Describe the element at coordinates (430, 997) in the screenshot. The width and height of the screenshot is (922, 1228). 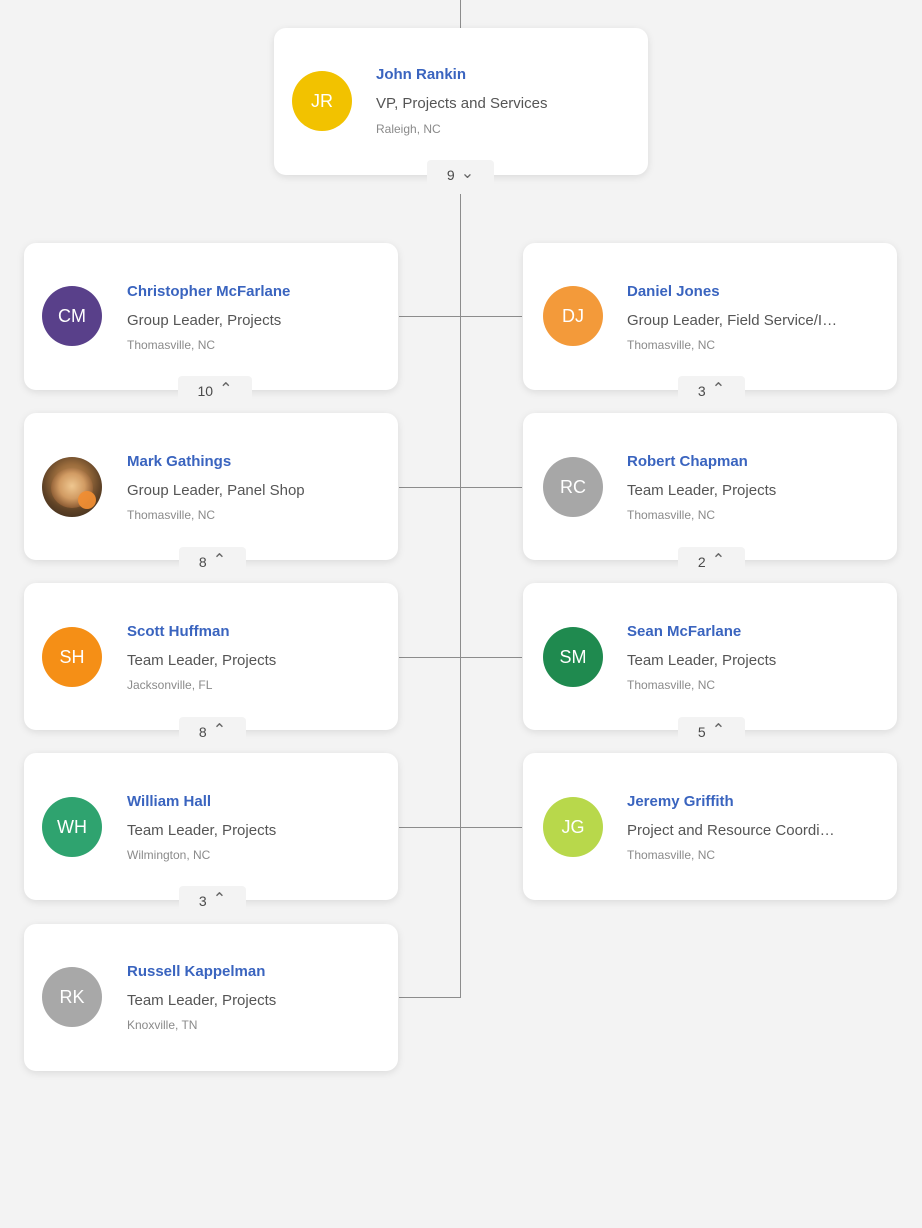
I see `connector-row5` at that location.